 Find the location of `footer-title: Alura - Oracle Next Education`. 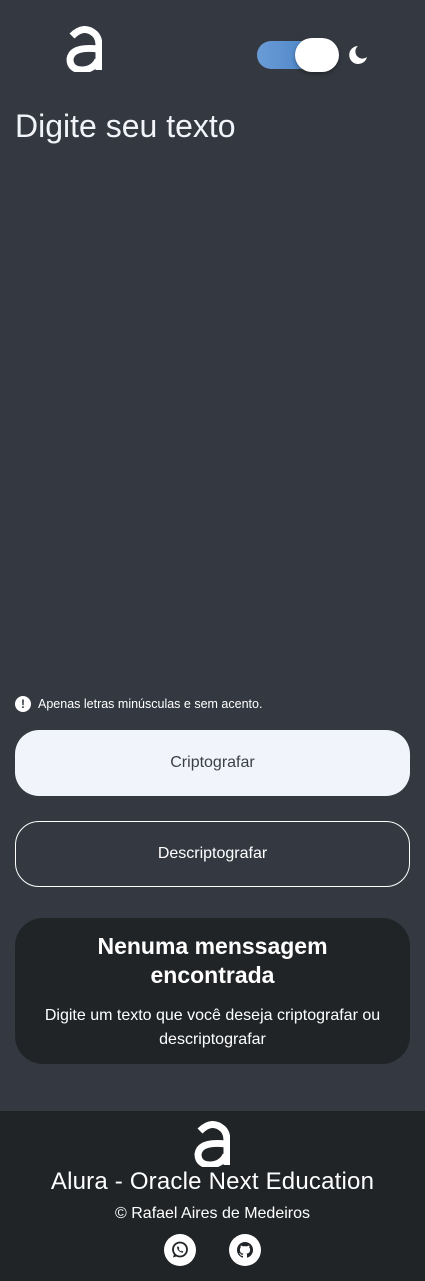

footer-title: Alura - Oracle Next Education is located at coordinates (212, 1181).